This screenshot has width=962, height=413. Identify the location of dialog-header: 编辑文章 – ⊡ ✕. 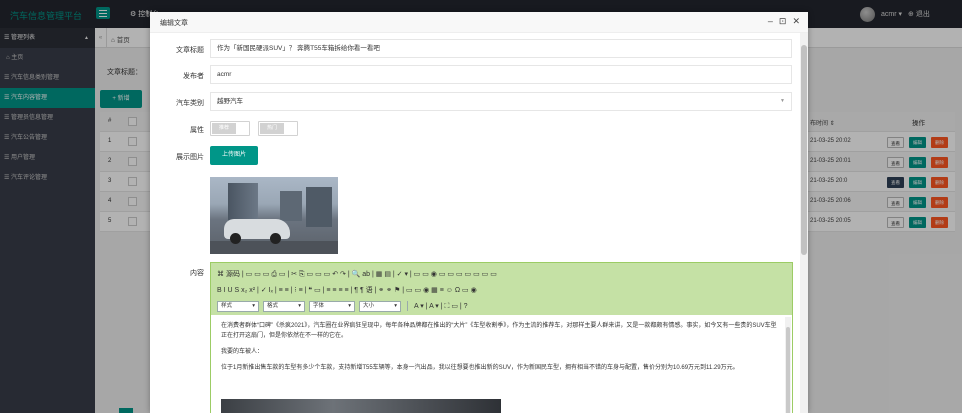
(479, 22).